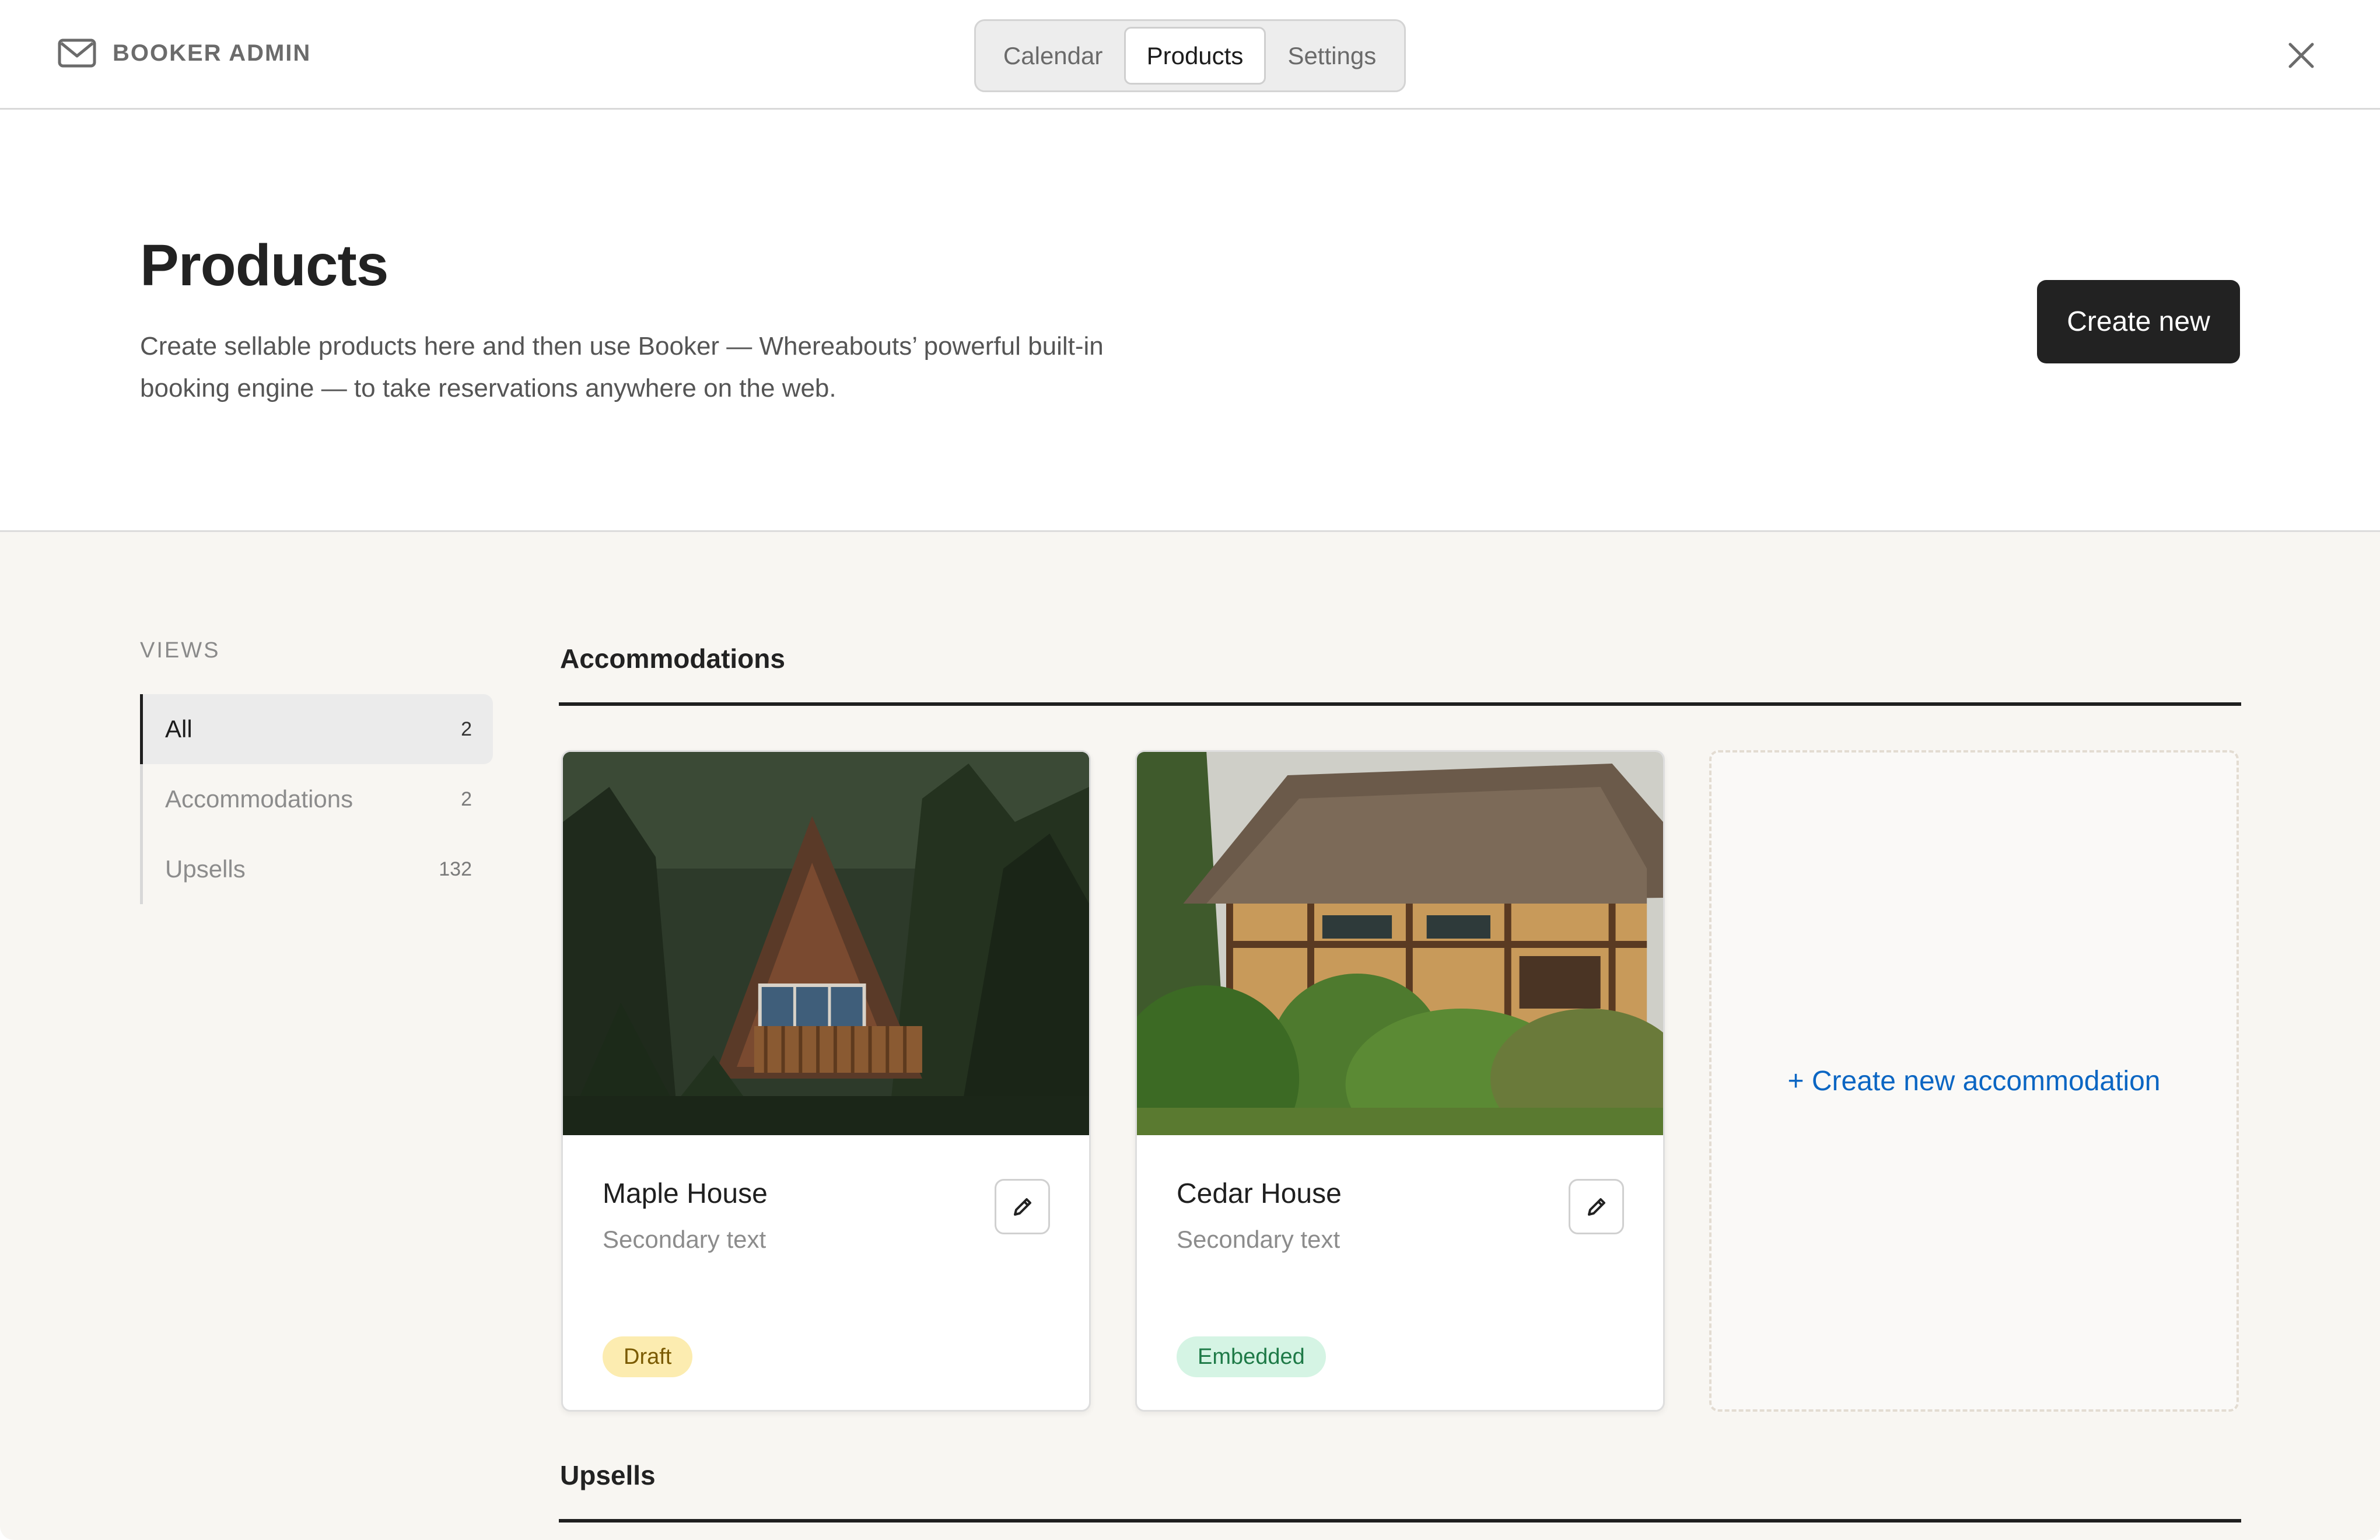  I want to click on section-switcher: Calendar Products Settings, so click(1190, 55).